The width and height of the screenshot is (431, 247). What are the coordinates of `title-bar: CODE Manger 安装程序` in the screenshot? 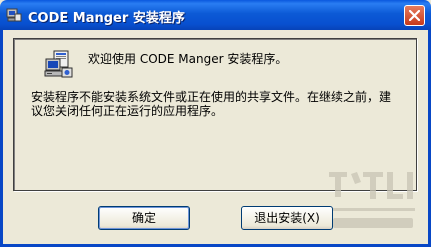 It's located at (215, 15).